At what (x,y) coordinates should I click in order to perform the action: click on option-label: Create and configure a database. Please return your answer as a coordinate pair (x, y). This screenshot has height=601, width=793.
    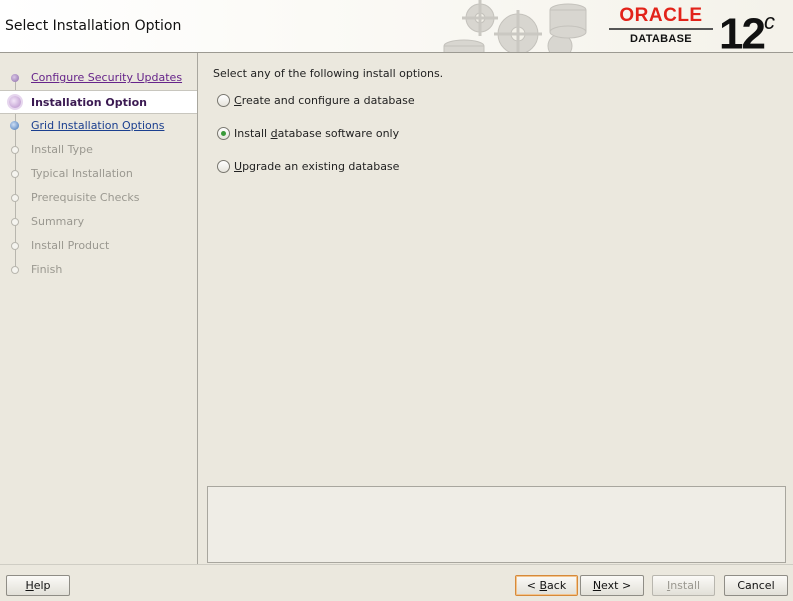
    Looking at the image, I should click on (324, 100).